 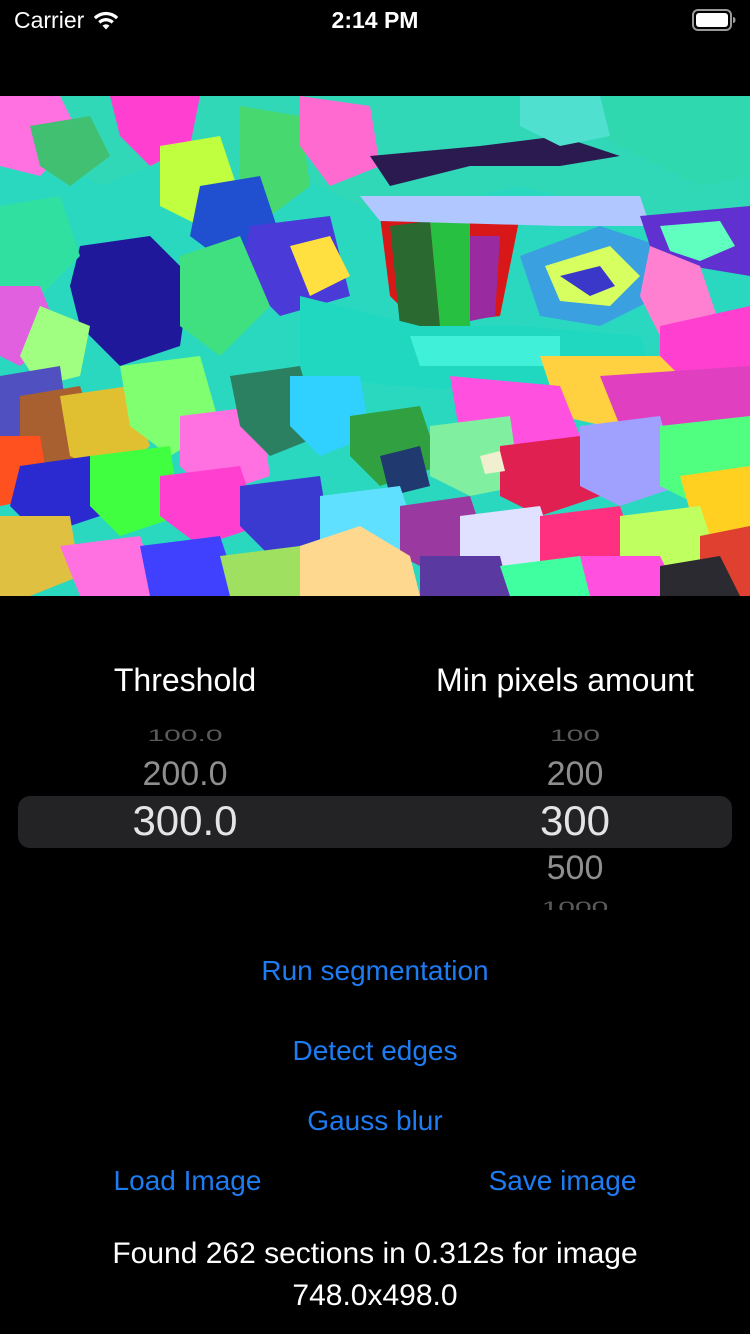 What do you see at coordinates (570, 868) in the screenshot?
I see `min-pixels-option: 500` at bounding box center [570, 868].